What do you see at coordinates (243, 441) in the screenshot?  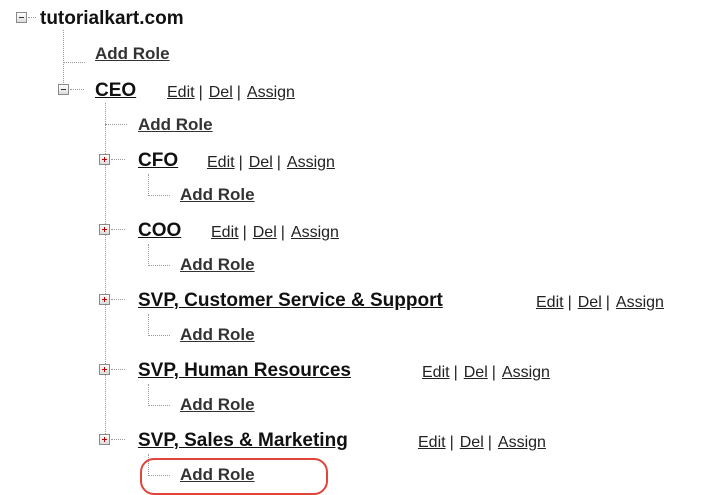 I see `role-link-svp-sales-marketing: SVP, Sales & Marketing` at bounding box center [243, 441].